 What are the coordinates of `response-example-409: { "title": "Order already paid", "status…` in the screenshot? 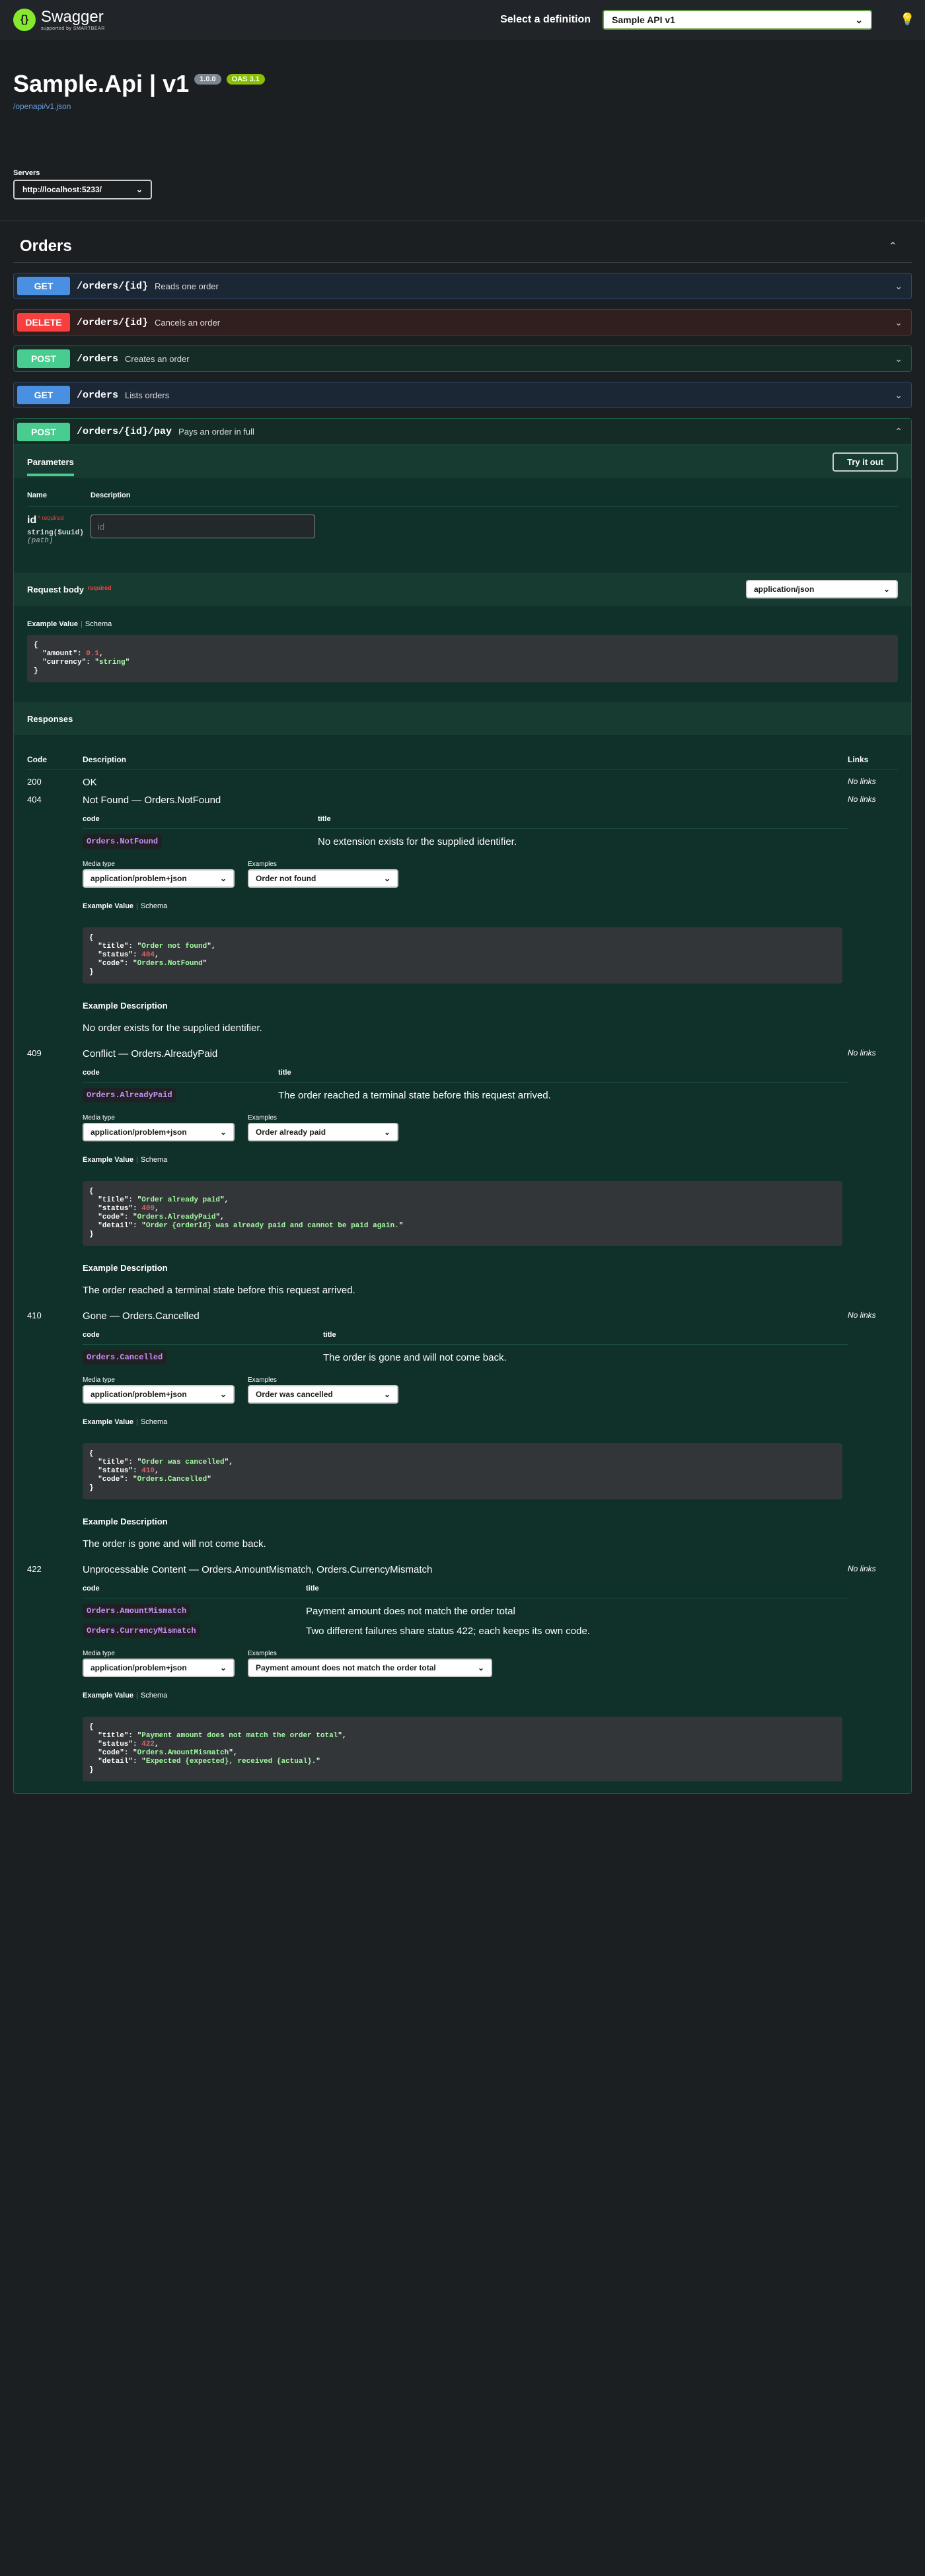 It's located at (462, 1213).